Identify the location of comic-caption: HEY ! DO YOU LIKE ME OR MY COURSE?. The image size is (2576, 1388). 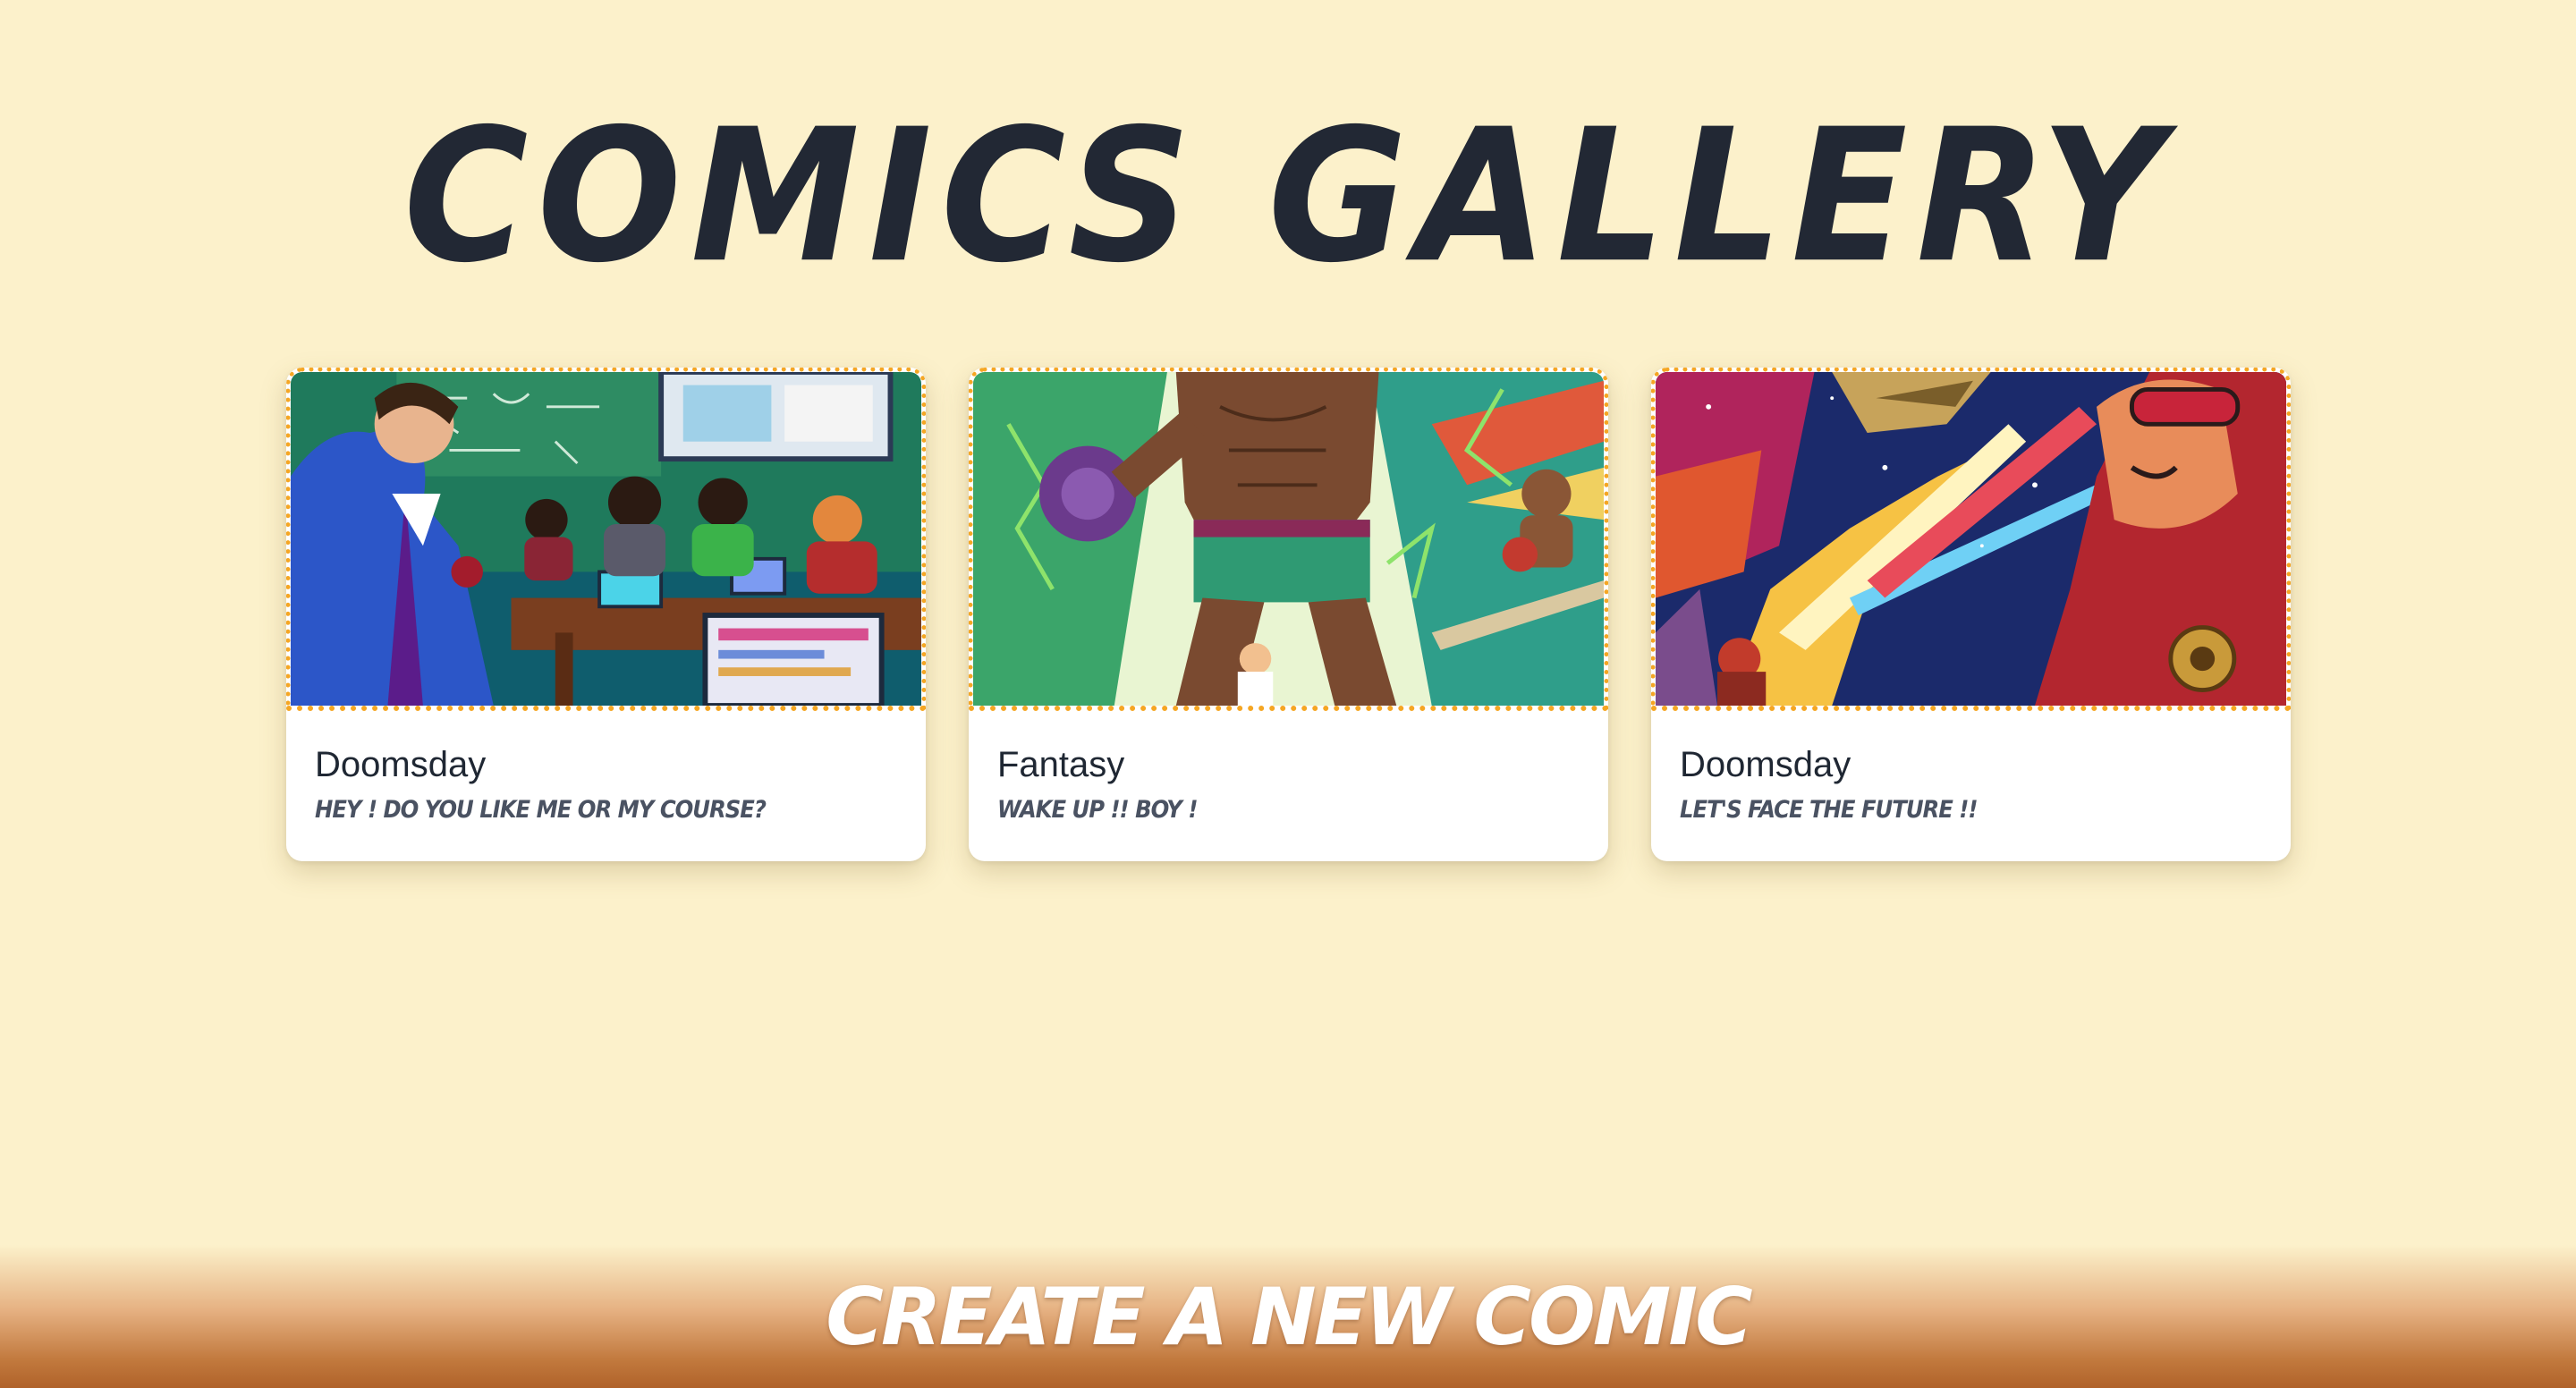
(541, 810).